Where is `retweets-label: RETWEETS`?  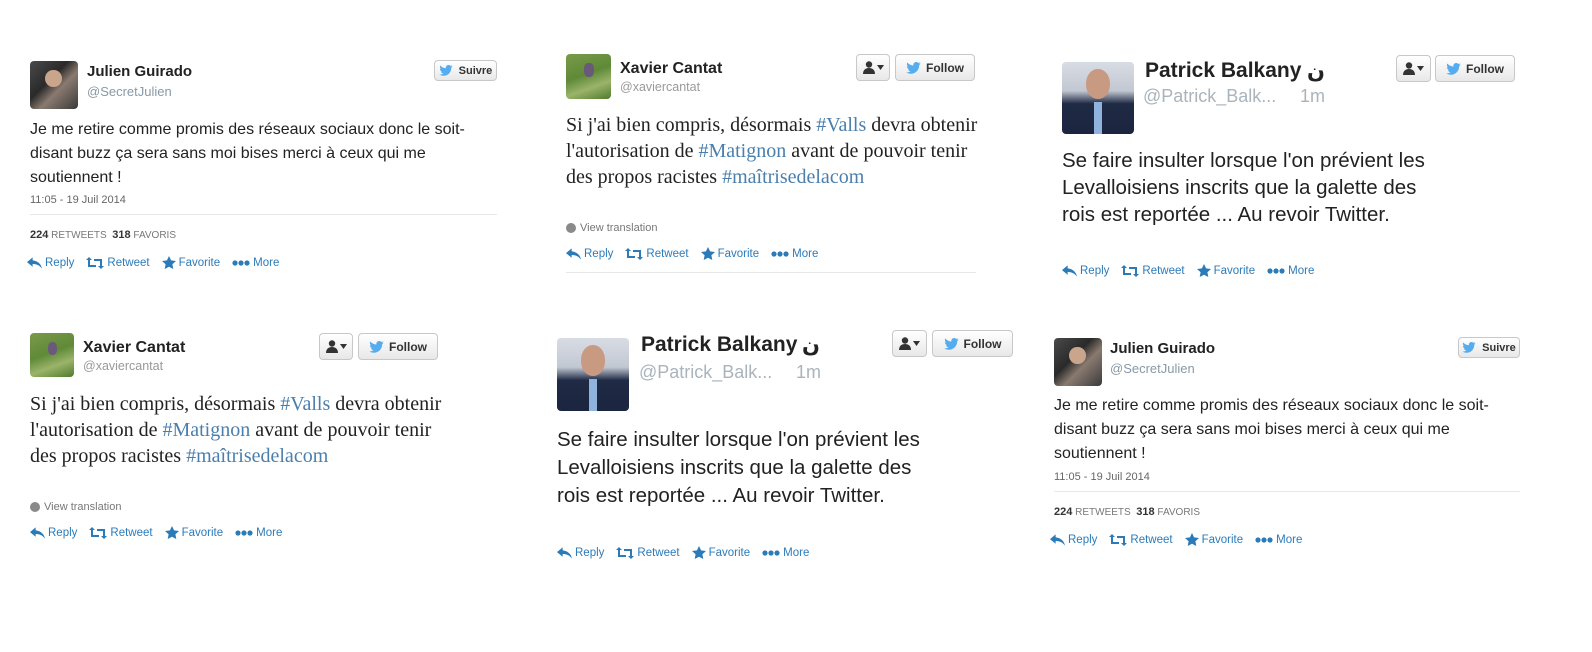 retweets-label: RETWEETS is located at coordinates (1103, 512).